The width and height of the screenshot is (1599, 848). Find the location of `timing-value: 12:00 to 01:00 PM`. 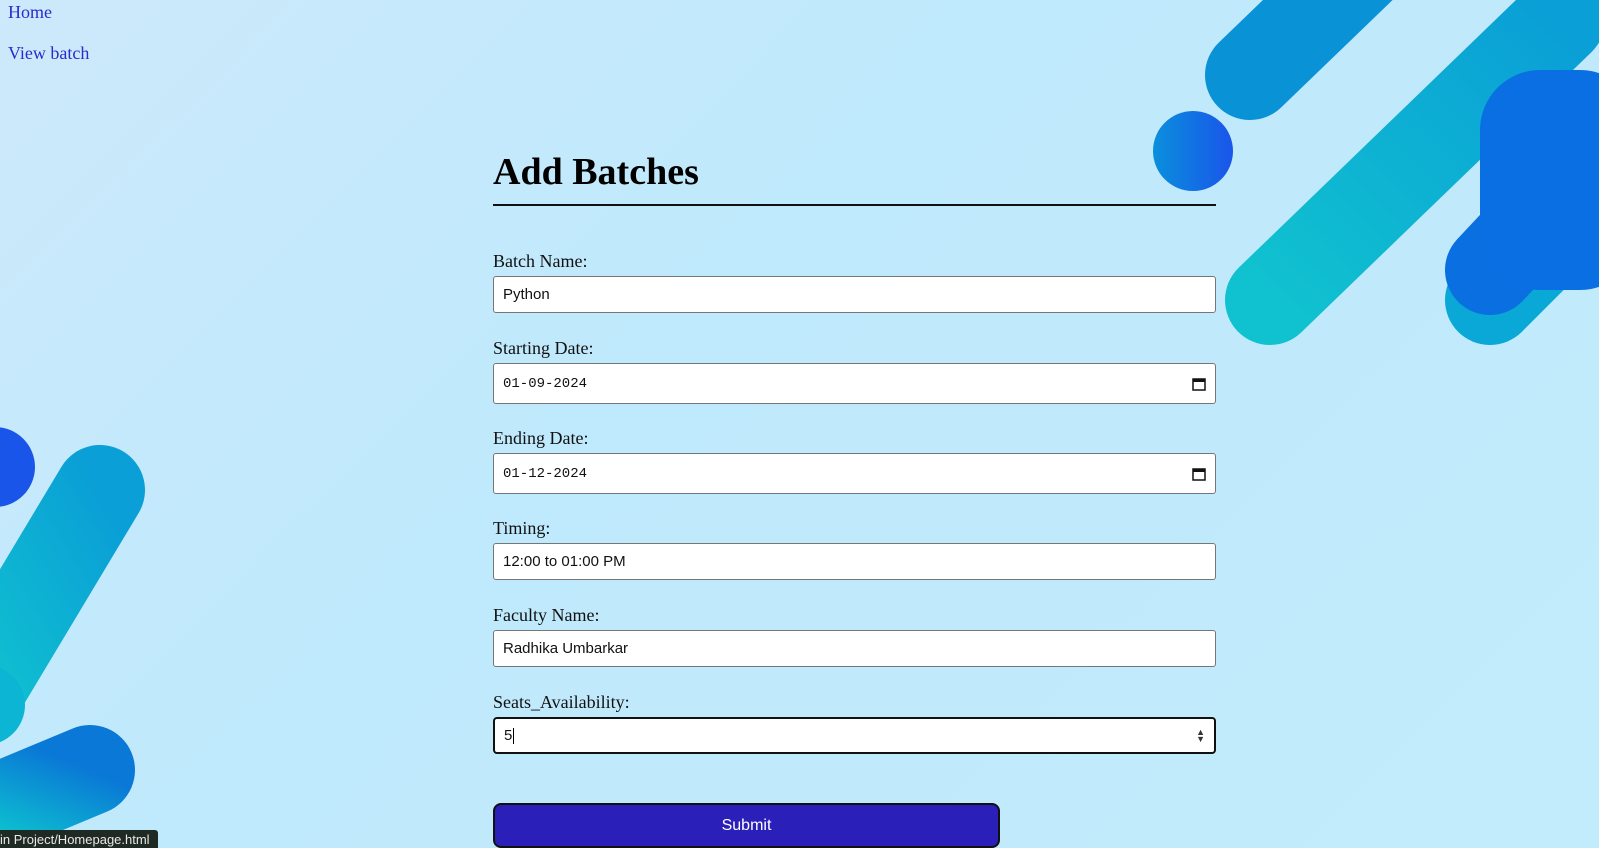

timing-value: 12:00 to 01:00 PM is located at coordinates (564, 561).